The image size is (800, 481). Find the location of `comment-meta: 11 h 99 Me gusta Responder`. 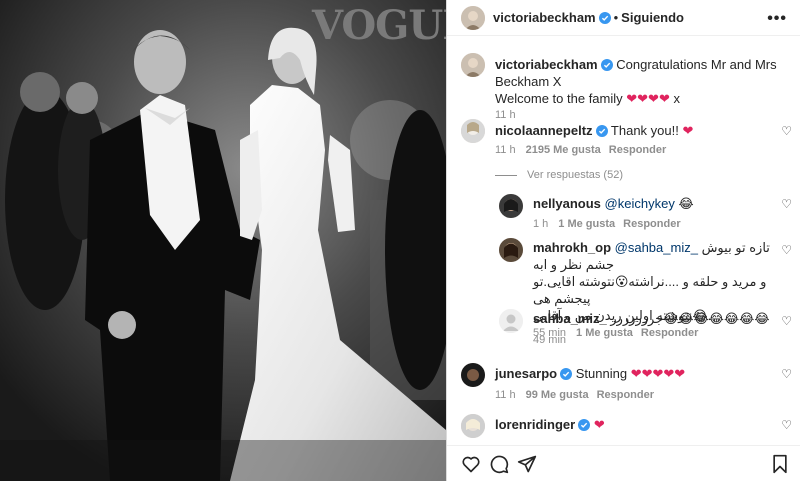

comment-meta: 11 h 99 Me gusta Responder is located at coordinates (578, 395).